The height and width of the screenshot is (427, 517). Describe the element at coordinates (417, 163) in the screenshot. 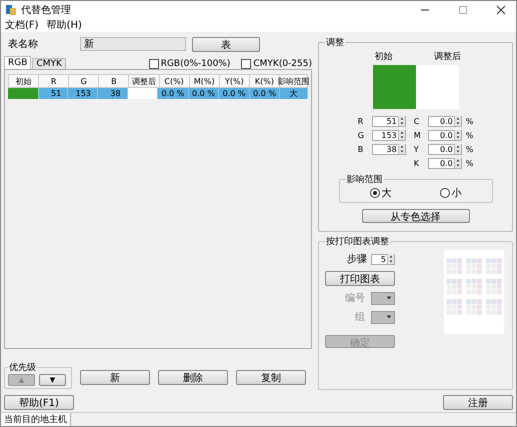

I see `channel-label: K` at that location.